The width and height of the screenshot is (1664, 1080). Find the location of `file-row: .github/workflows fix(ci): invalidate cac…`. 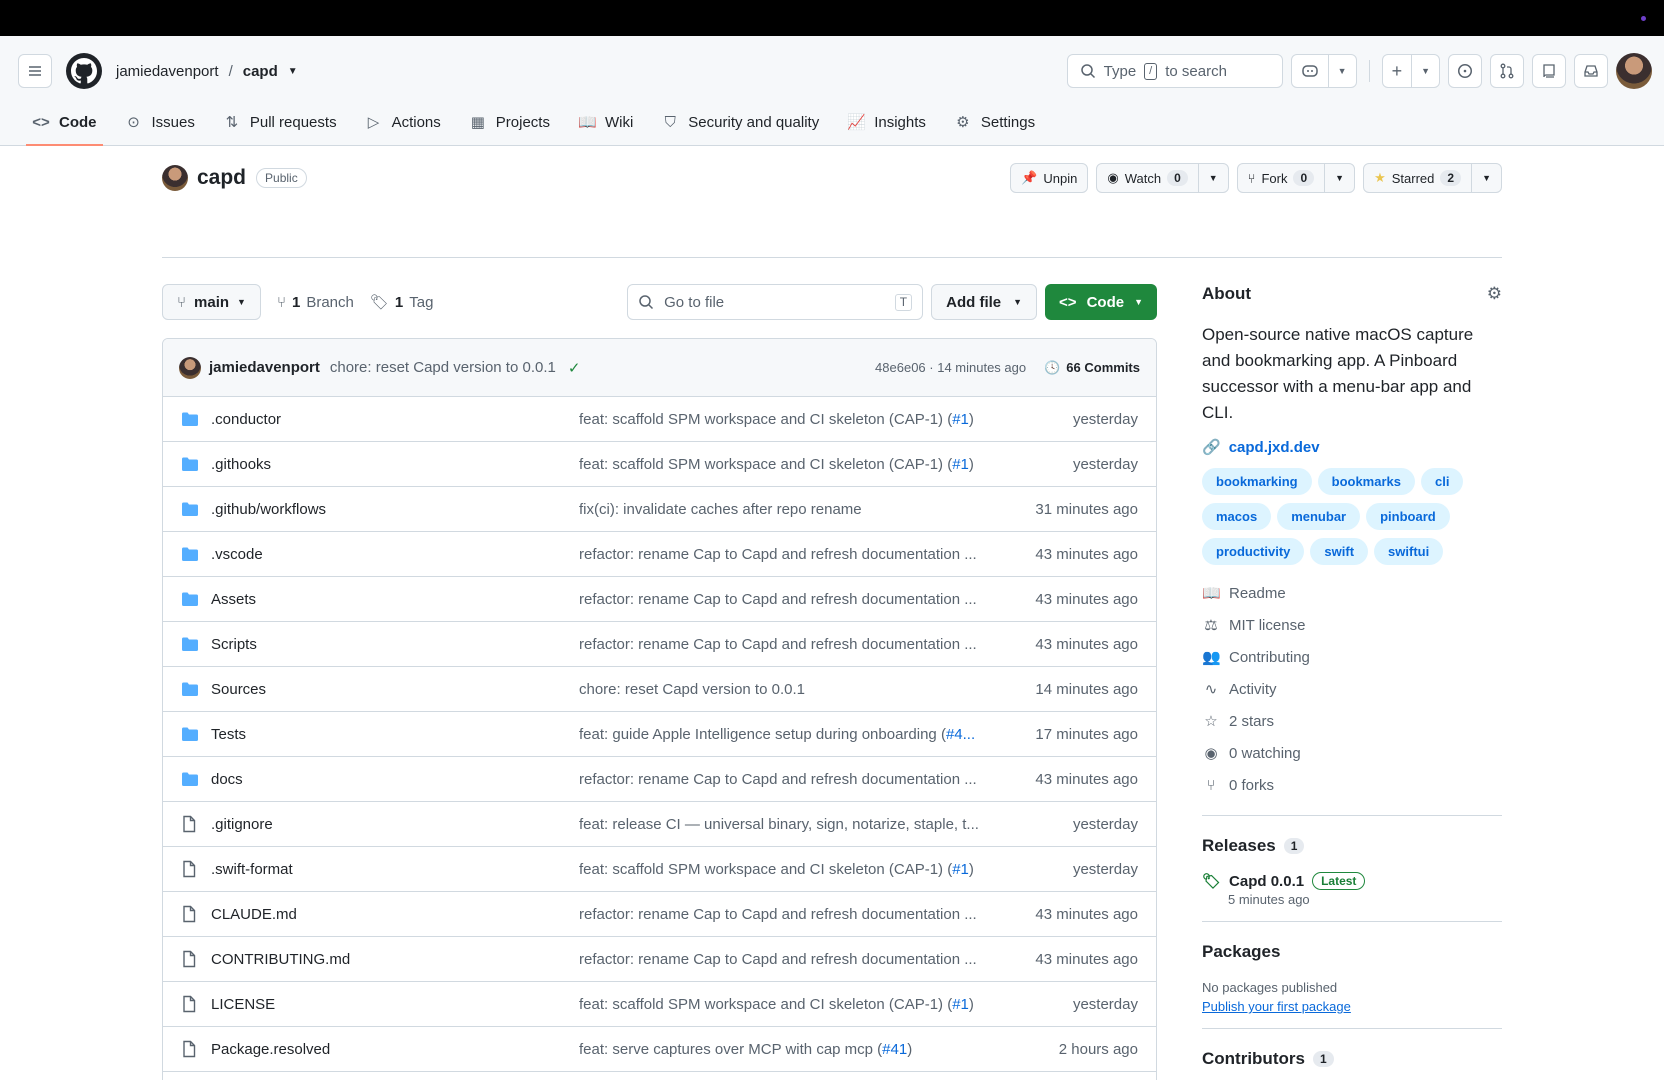

file-row: .github/workflows fix(ci): invalidate cac… is located at coordinates (659, 509).